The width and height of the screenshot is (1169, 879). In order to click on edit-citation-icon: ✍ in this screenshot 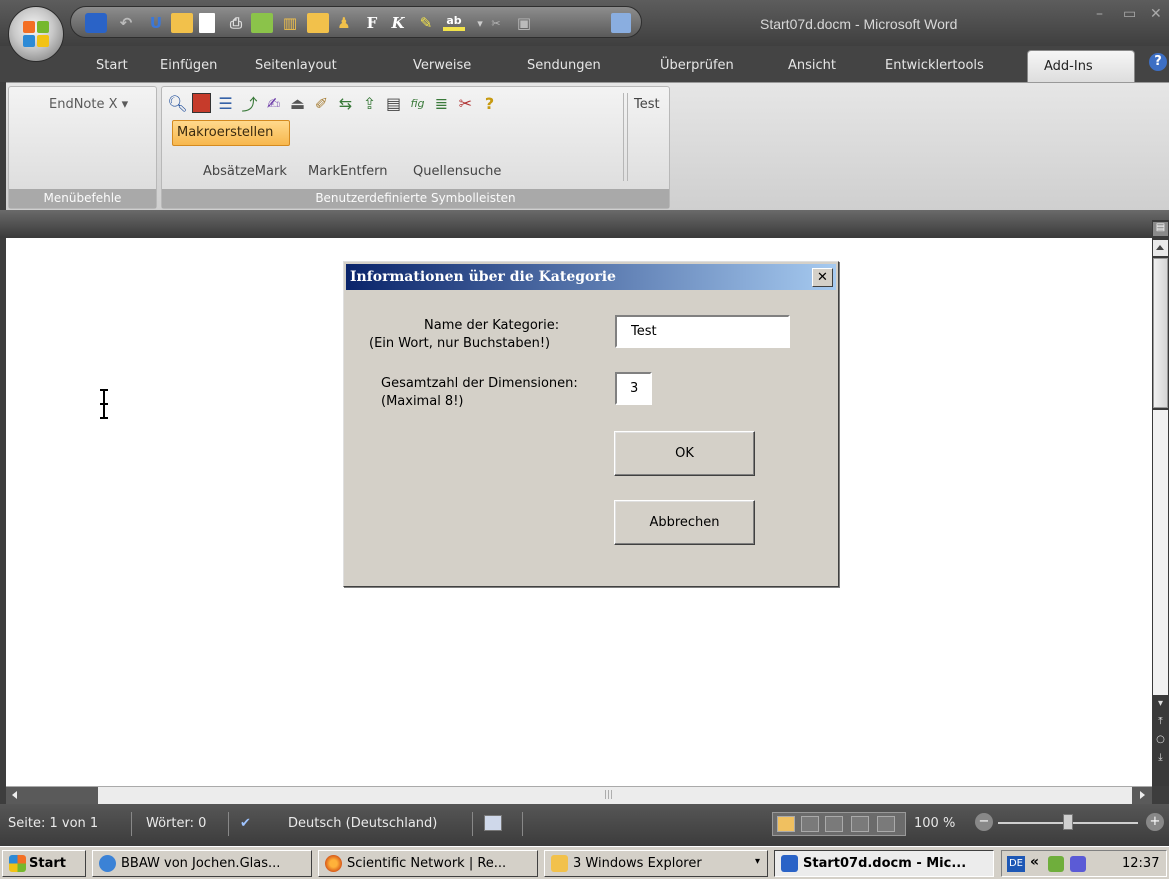, I will do `click(273, 103)`.